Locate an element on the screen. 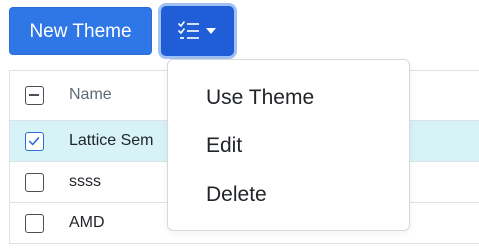 Image resolution: width=479 pixels, height=250 pixels. check-icon is located at coordinates (34, 141).